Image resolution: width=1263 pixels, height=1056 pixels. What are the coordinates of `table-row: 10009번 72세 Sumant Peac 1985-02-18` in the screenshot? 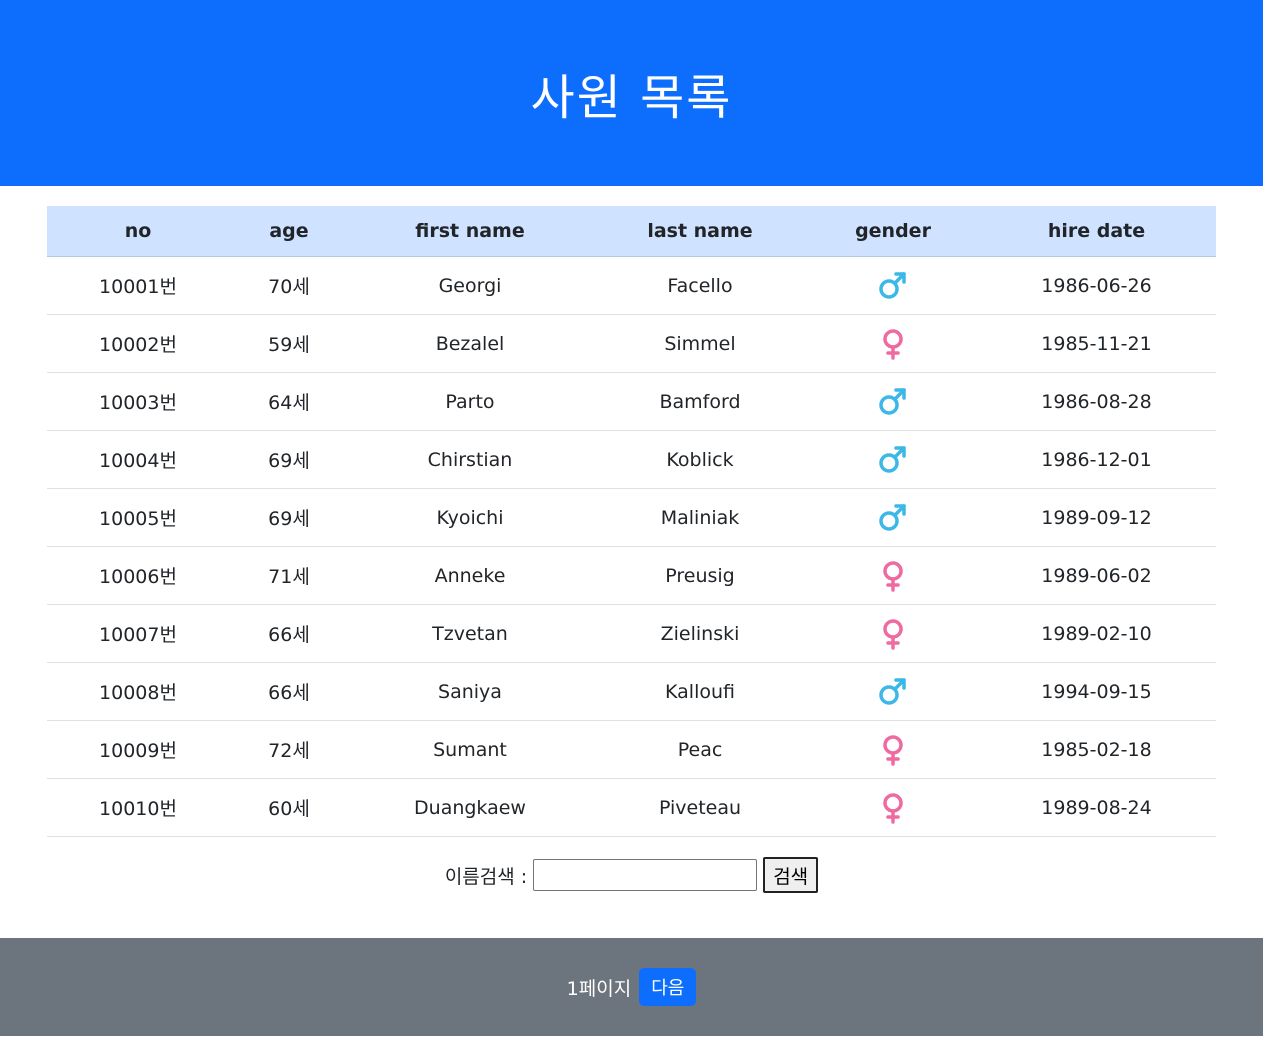 It's located at (631, 749).